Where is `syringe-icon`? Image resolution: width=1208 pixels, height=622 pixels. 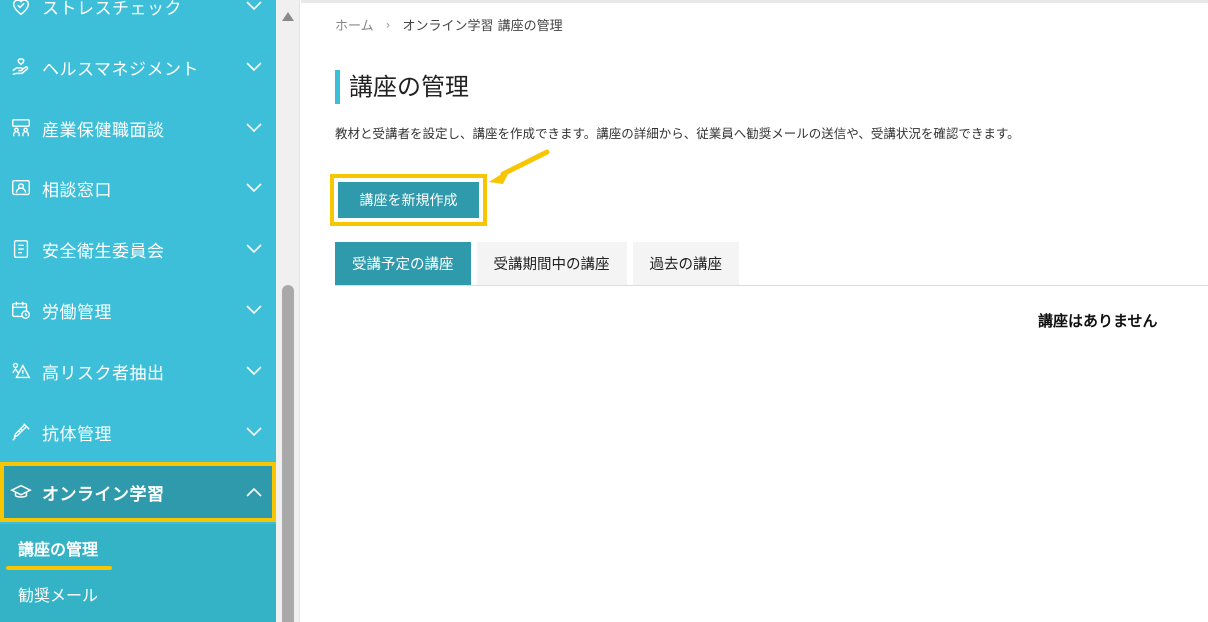
syringe-icon is located at coordinates (21, 432).